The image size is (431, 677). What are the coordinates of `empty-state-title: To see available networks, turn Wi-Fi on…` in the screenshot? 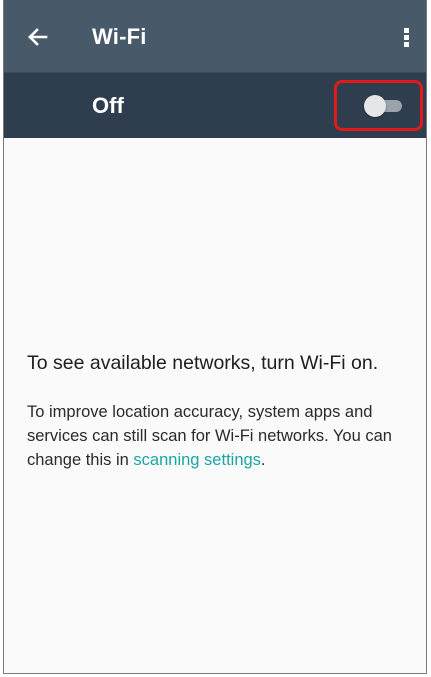 It's located at (203, 363).